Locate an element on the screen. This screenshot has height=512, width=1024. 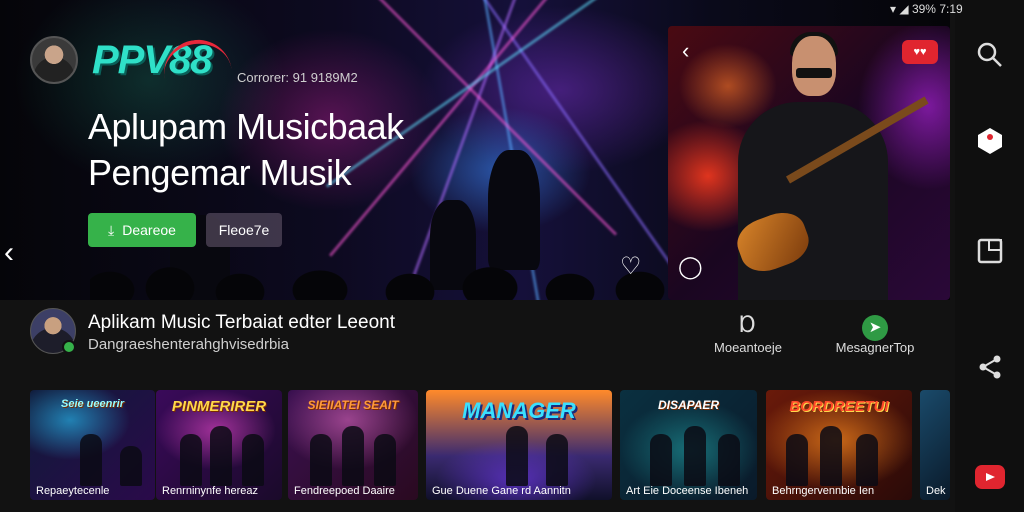
chevron-left-icon: ‹ is located at coordinates (16, 256).